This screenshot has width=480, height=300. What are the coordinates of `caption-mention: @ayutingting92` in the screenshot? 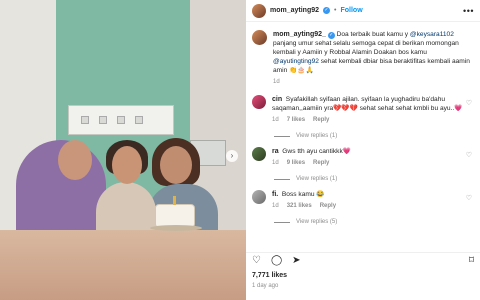 It's located at (296, 61).